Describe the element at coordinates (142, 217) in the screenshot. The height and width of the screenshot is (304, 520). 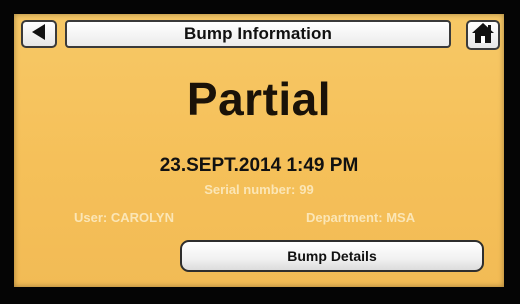
I see `user-value: CAROLYN` at that location.